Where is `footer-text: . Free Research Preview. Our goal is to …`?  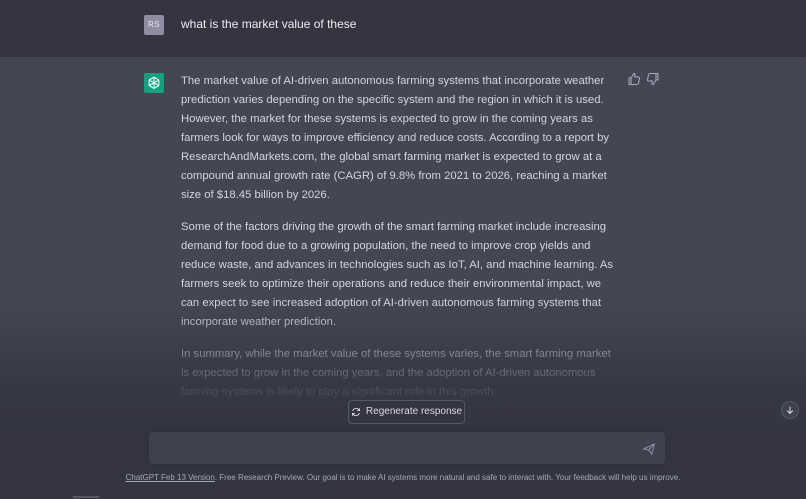
footer-text: . Free Research Preview. Our goal is to … is located at coordinates (447, 477).